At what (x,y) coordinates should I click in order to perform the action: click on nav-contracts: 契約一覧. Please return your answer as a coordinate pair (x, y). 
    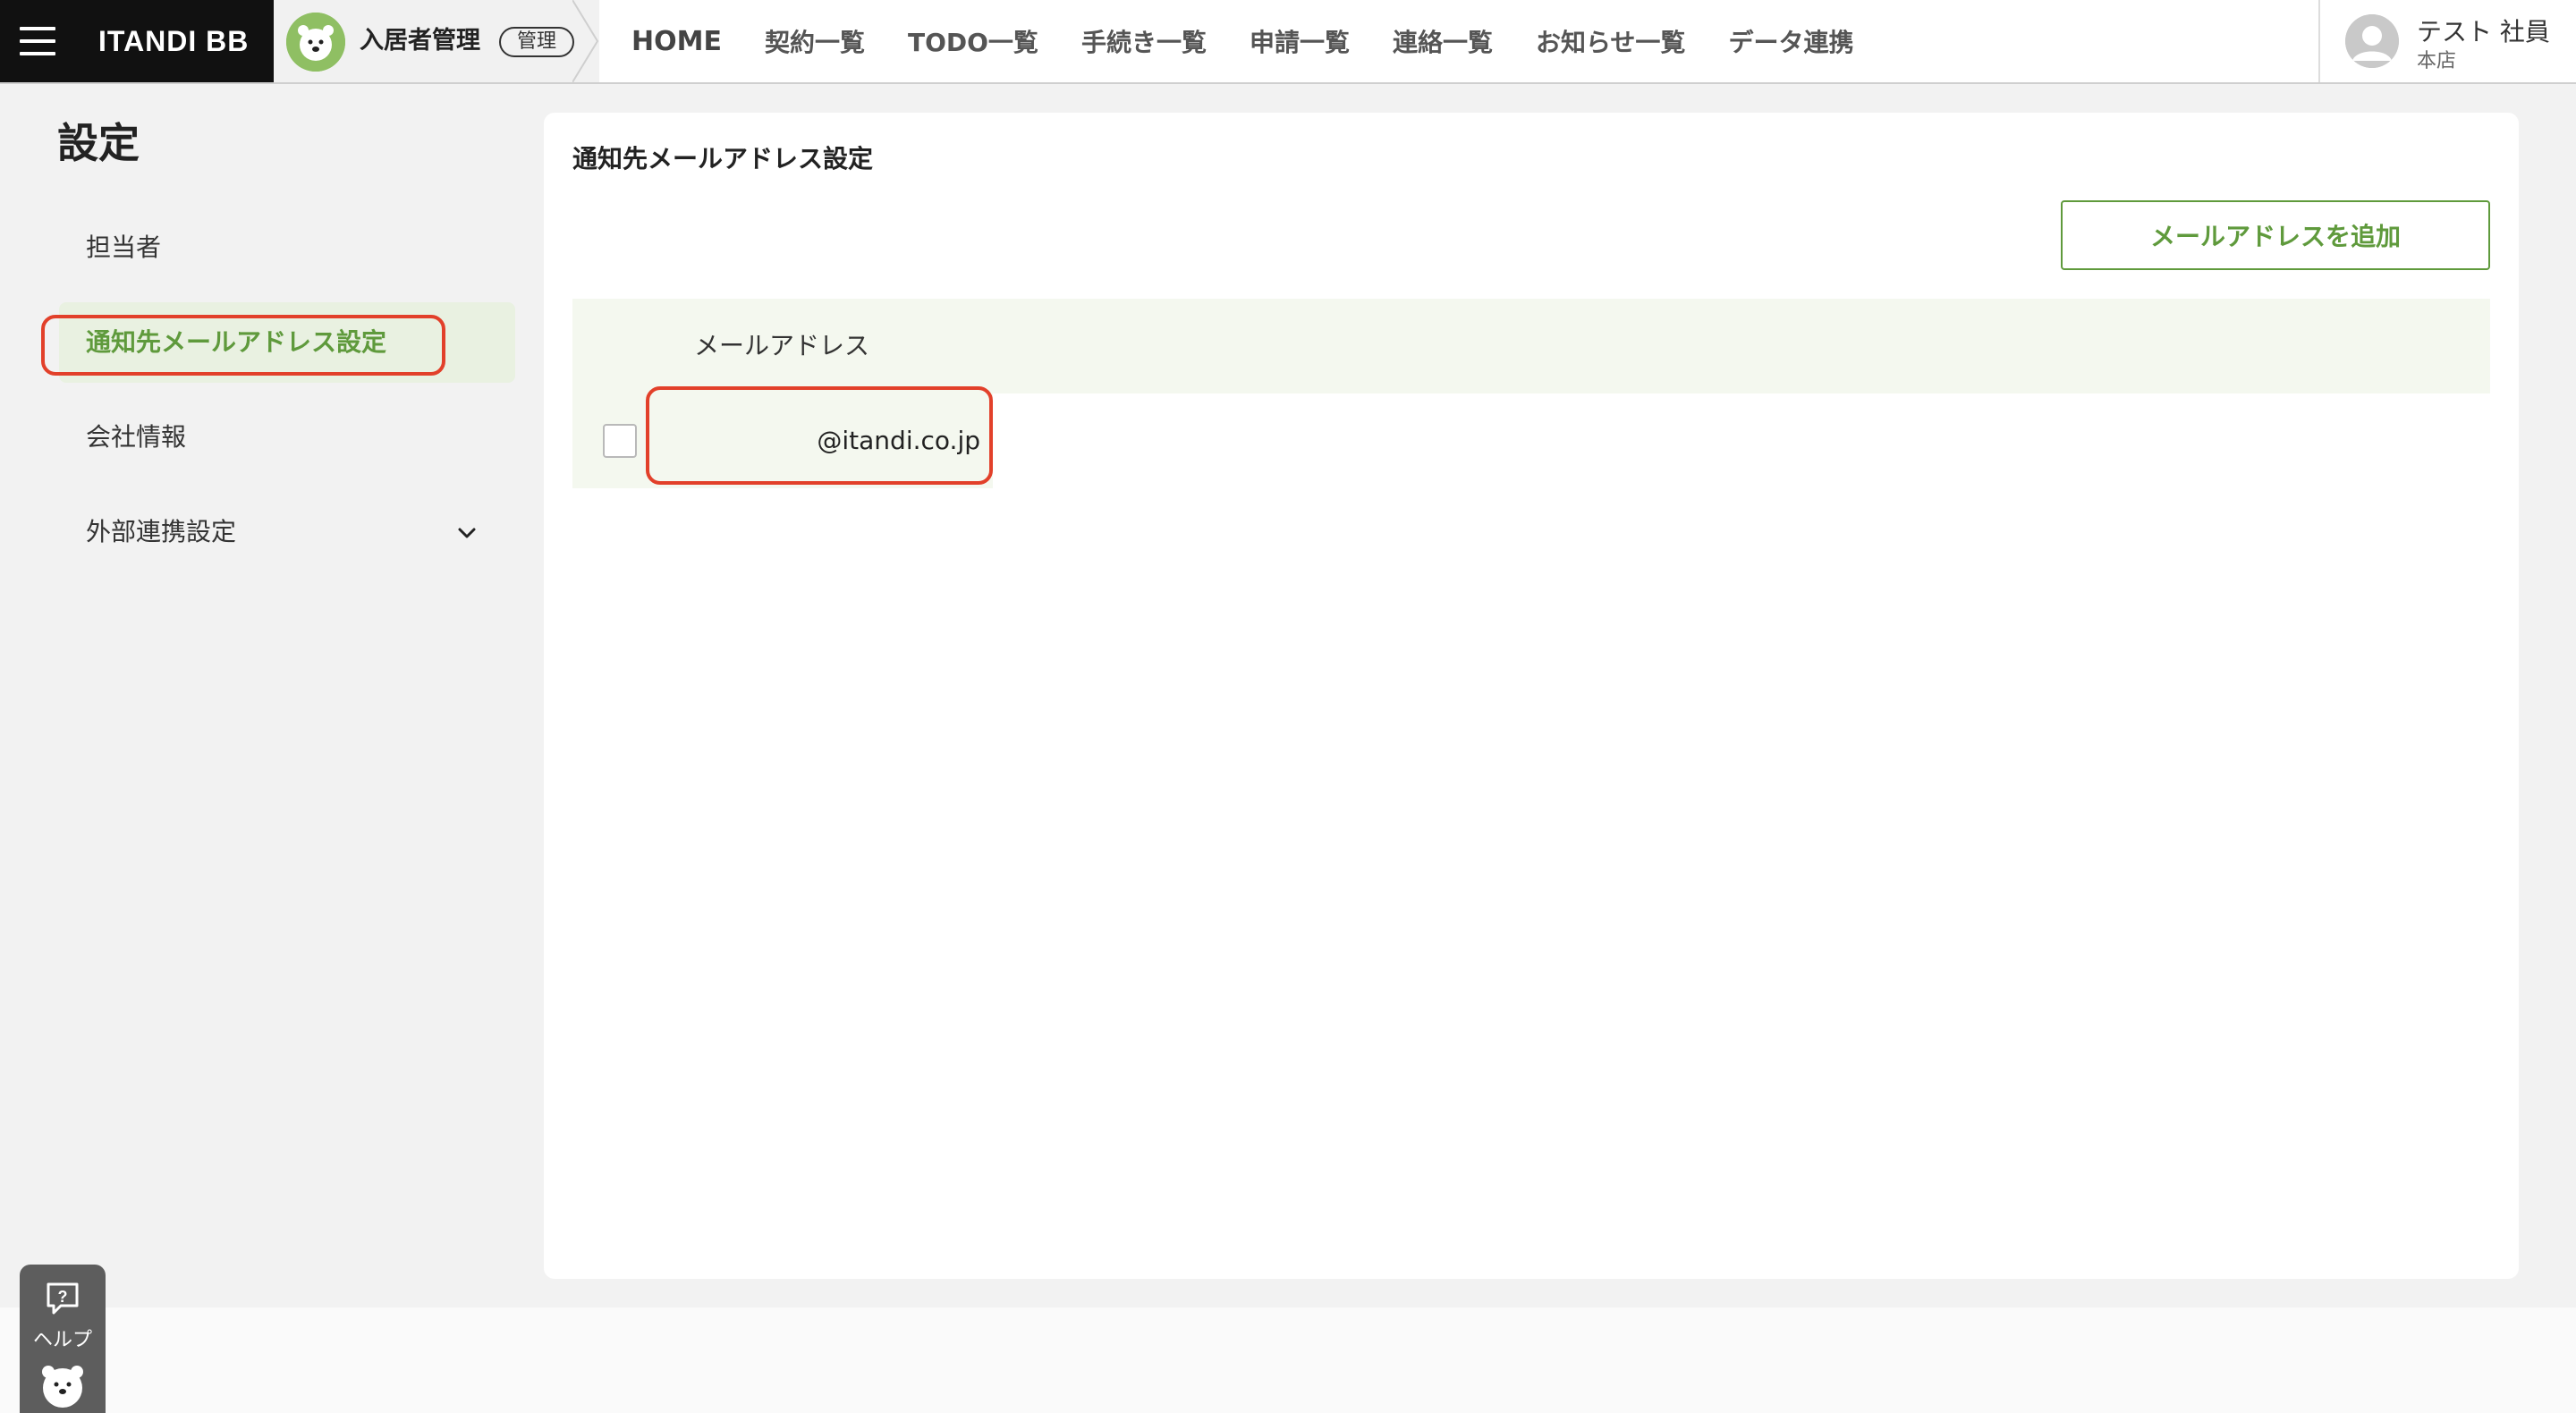
    Looking at the image, I should click on (815, 41).